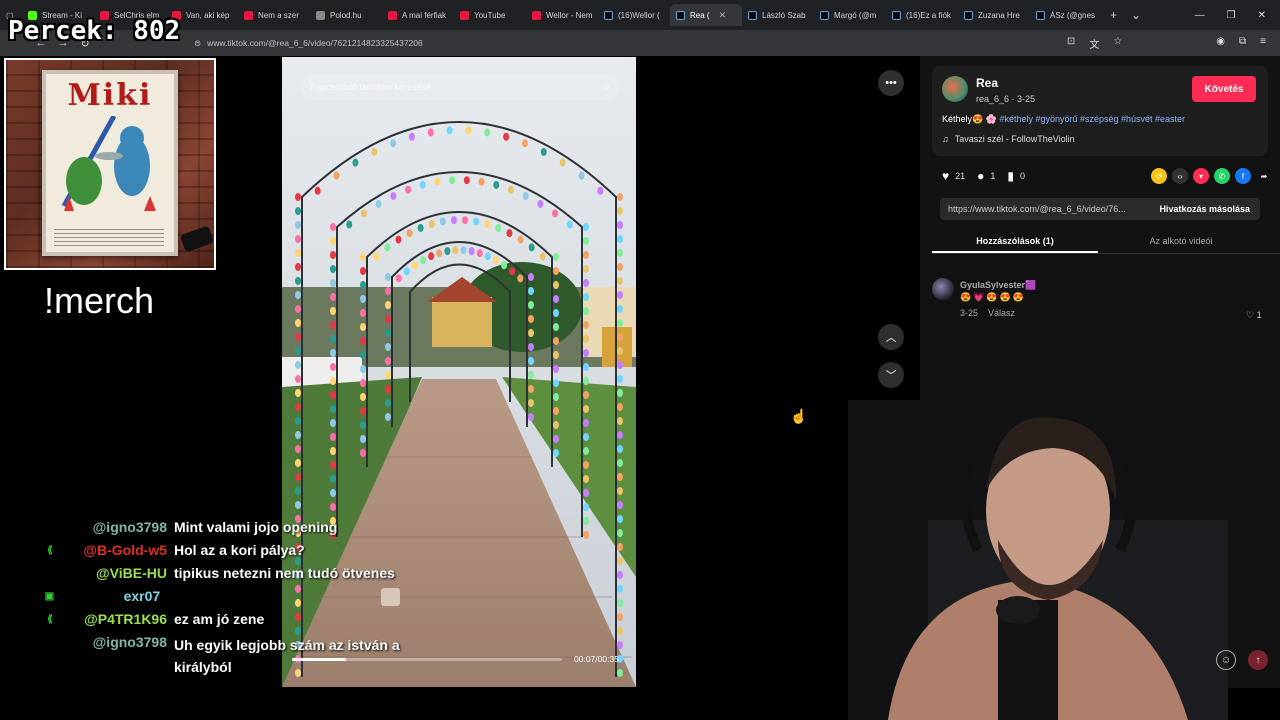  I want to click on browser-tab: Nem a szer, so click(274, 15).